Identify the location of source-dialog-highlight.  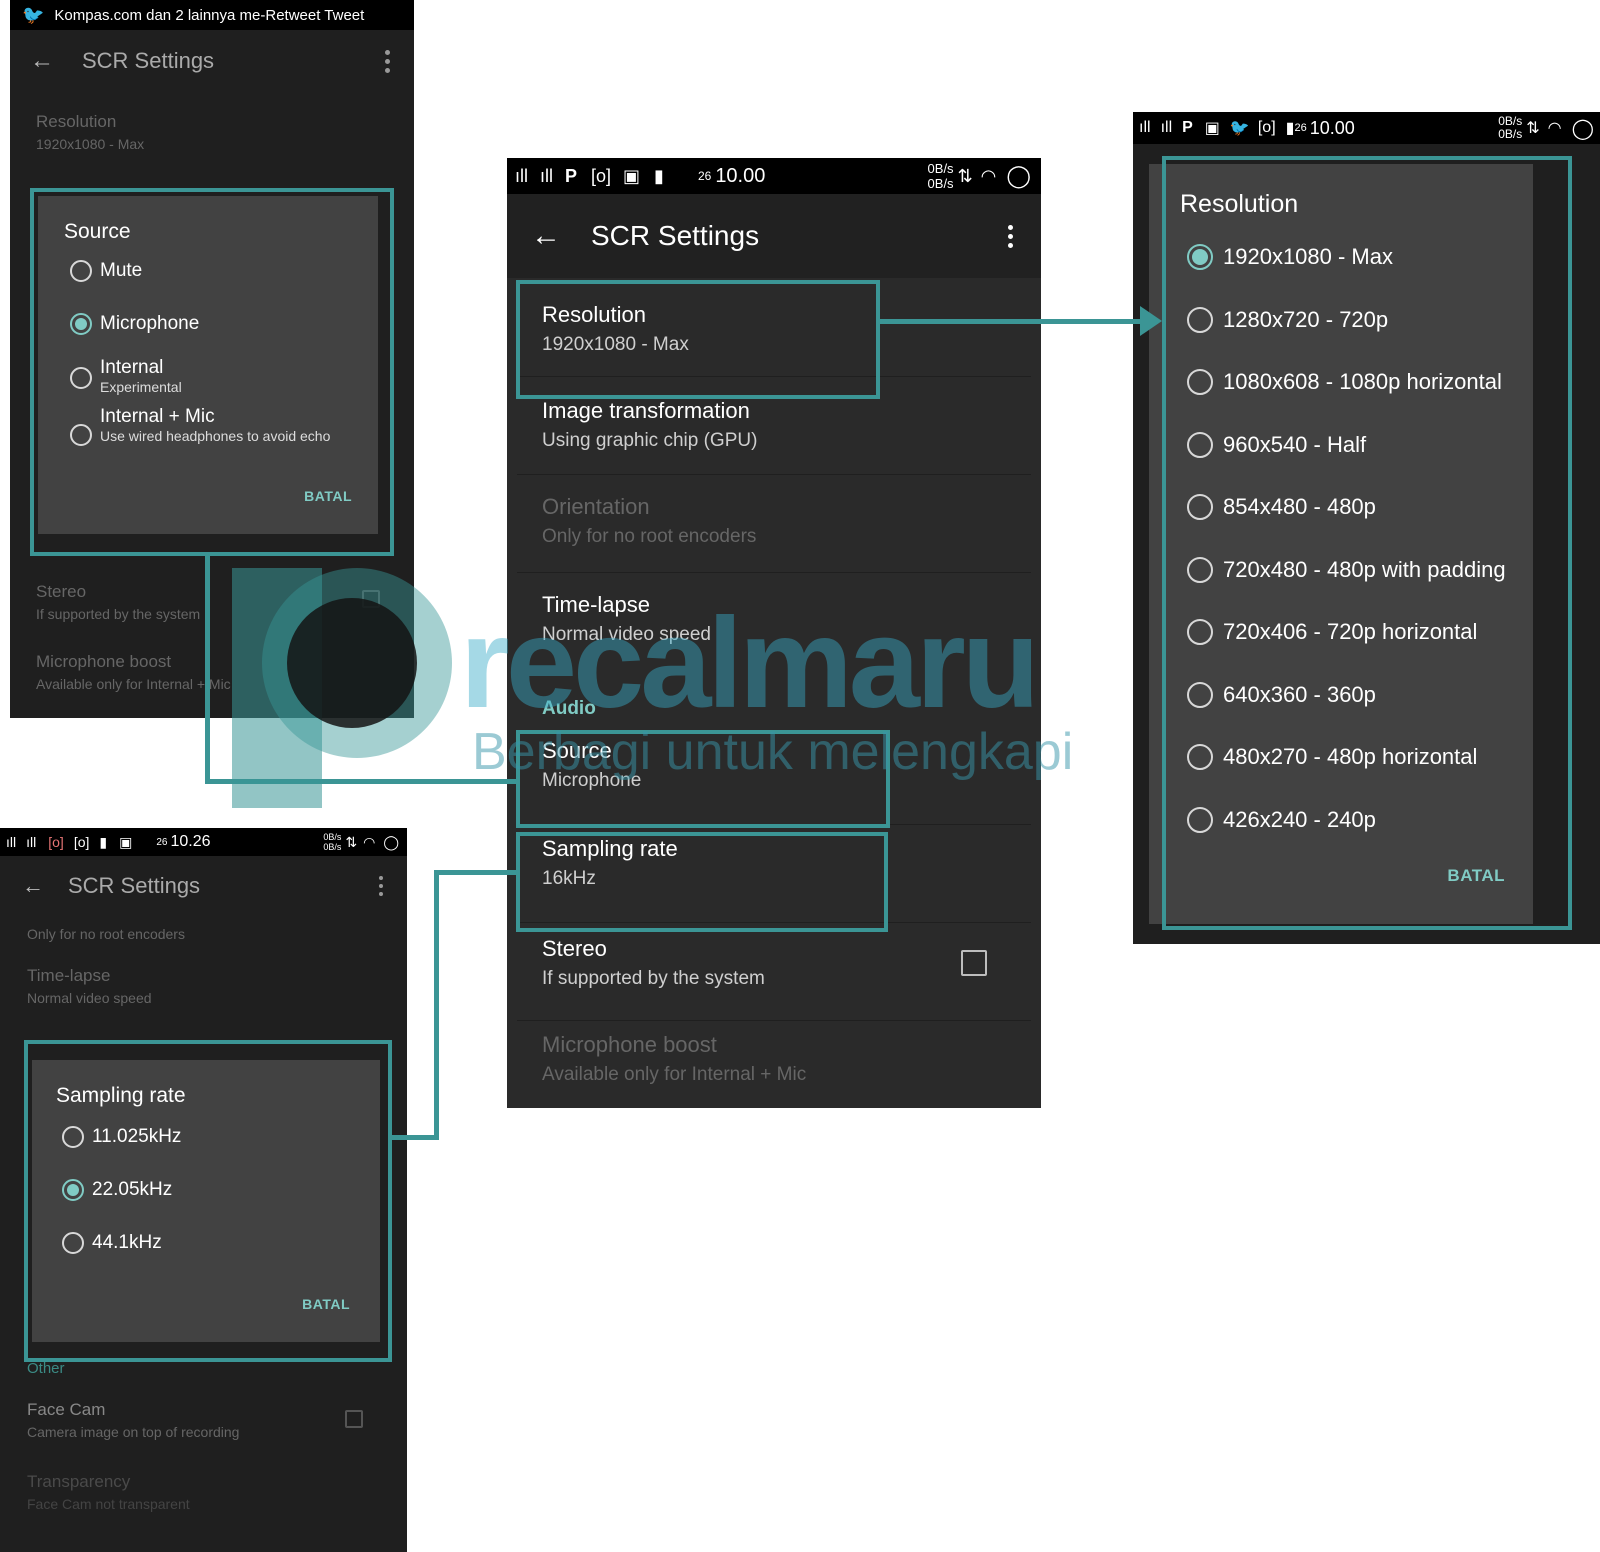
(212, 372).